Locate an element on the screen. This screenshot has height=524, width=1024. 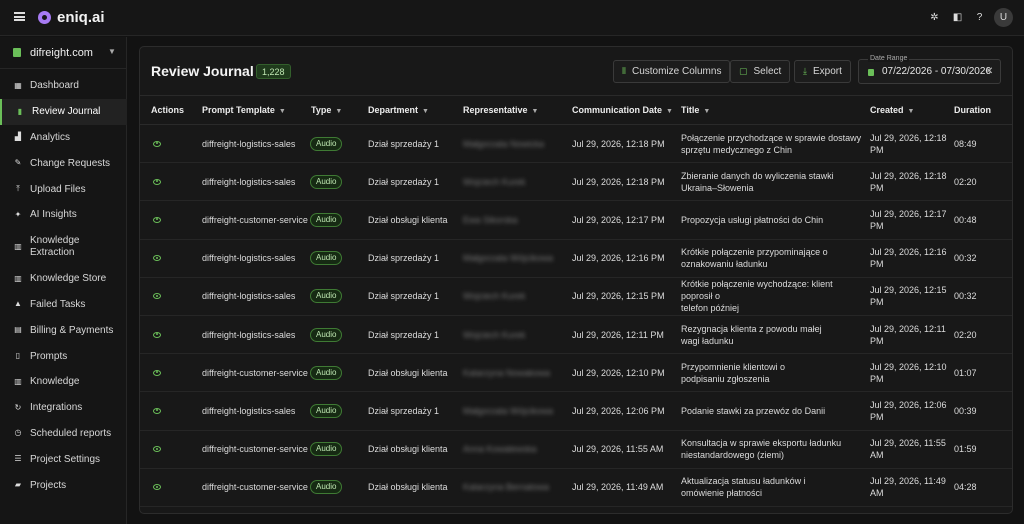
sidebar-item-dashboard: ▦ Dashboard is located at coordinates (63, 86).